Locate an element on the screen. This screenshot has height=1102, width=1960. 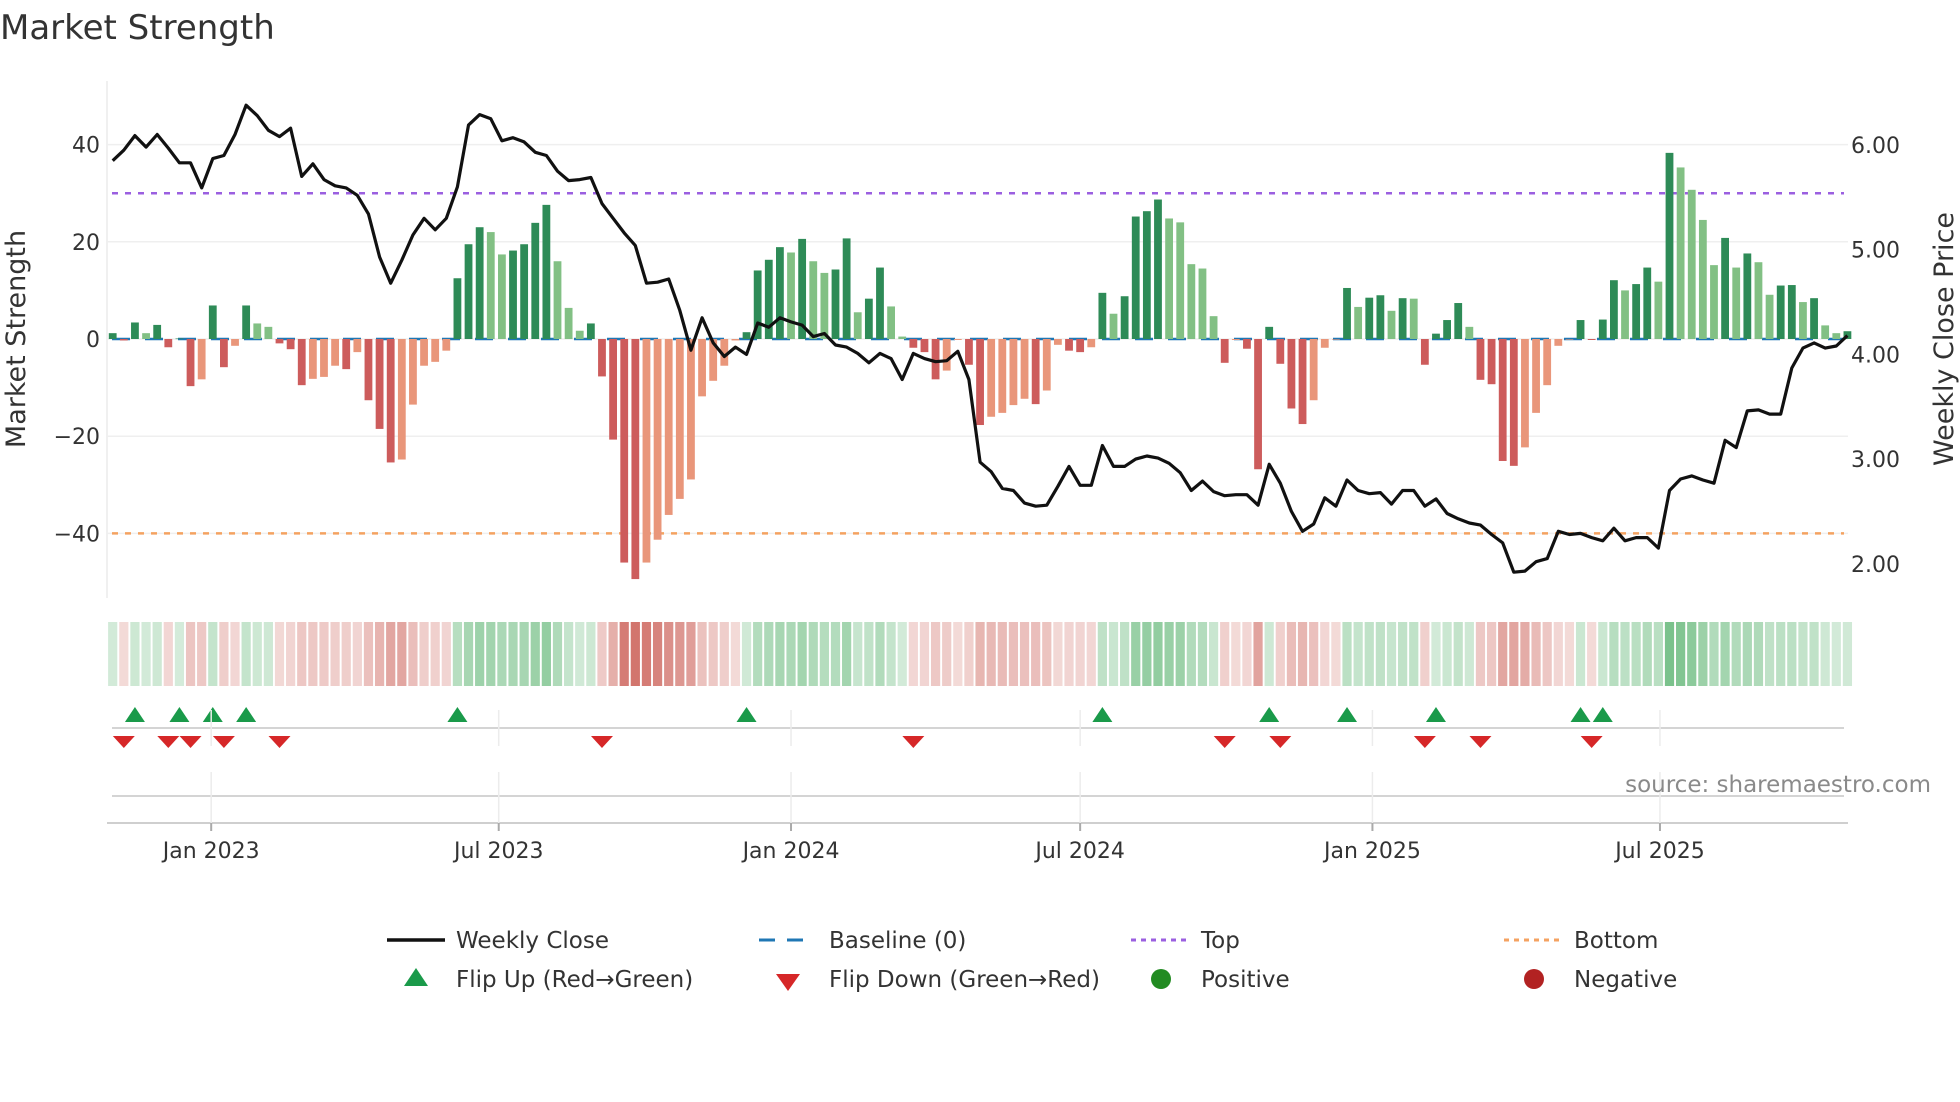
legend-baseline: Baseline (0) is located at coordinates (897, 941).